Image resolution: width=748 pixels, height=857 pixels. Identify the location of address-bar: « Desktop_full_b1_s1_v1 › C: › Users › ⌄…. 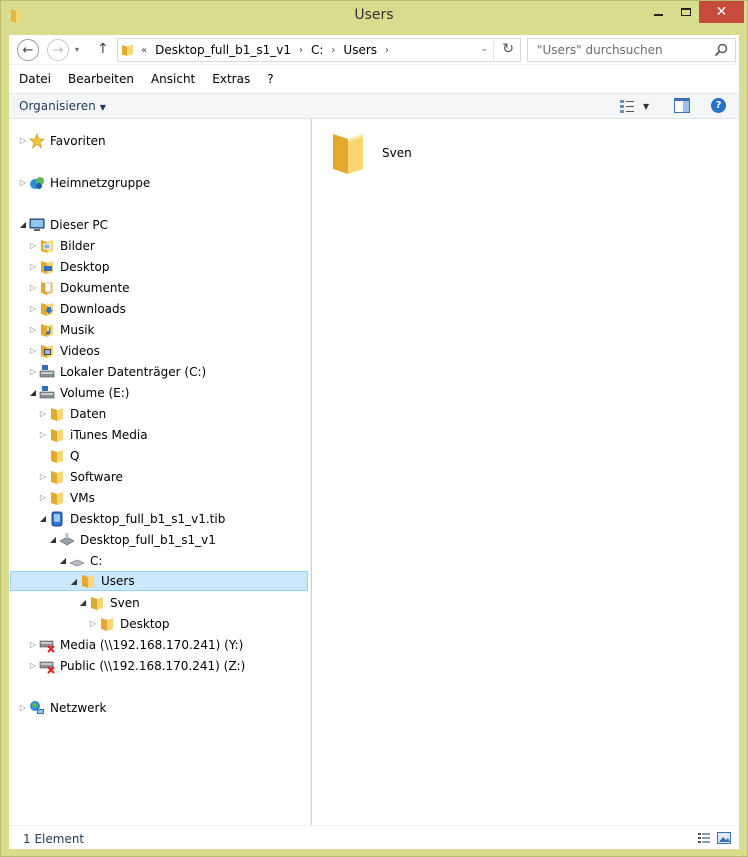
(319, 50).